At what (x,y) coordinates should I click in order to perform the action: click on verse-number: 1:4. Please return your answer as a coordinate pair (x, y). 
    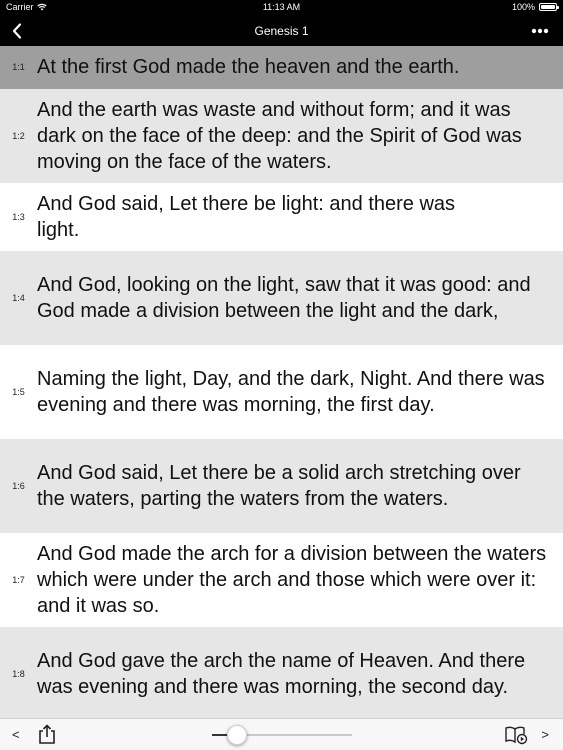
    Looking at the image, I should click on (18, 297).